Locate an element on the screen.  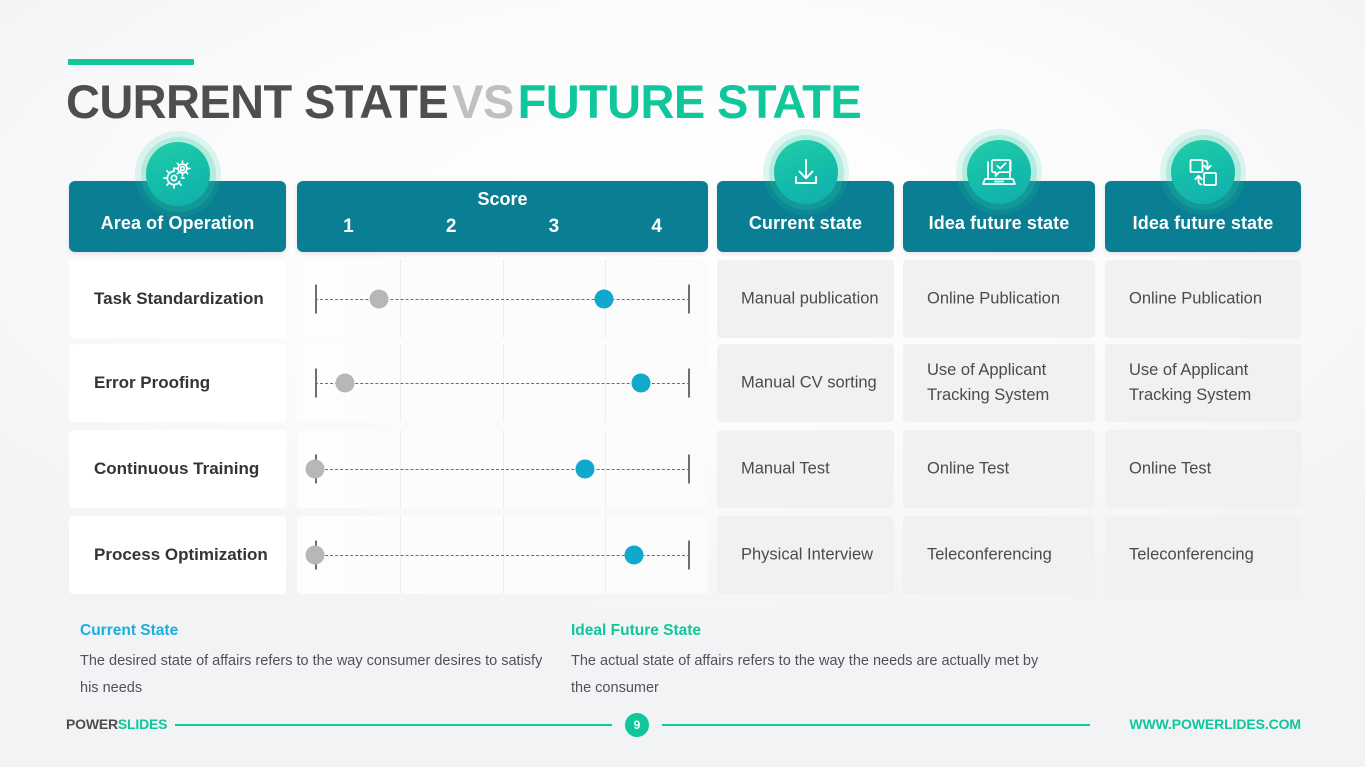
column-header-score: Score 1 2 3 4 is located at coordinates (502, 216).